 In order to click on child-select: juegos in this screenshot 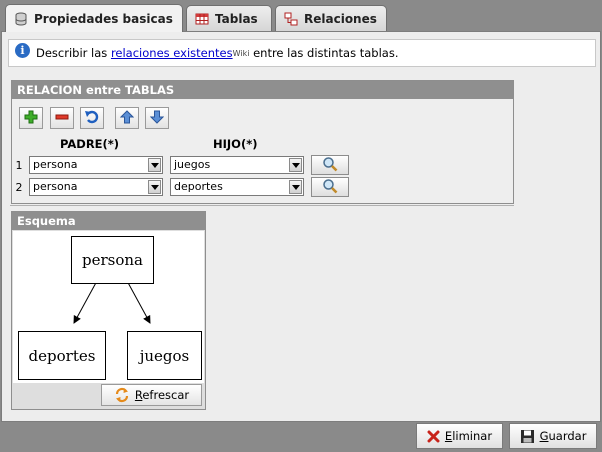, I will do `click(237, 165)`.